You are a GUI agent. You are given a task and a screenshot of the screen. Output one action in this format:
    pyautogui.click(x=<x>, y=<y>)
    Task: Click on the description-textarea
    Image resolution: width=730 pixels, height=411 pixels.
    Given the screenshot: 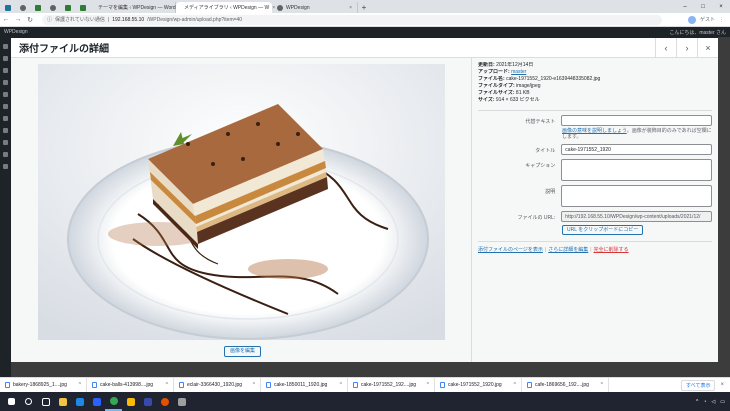 What is the action you would take?
    pyautogui.click(x=636, y=196)
    